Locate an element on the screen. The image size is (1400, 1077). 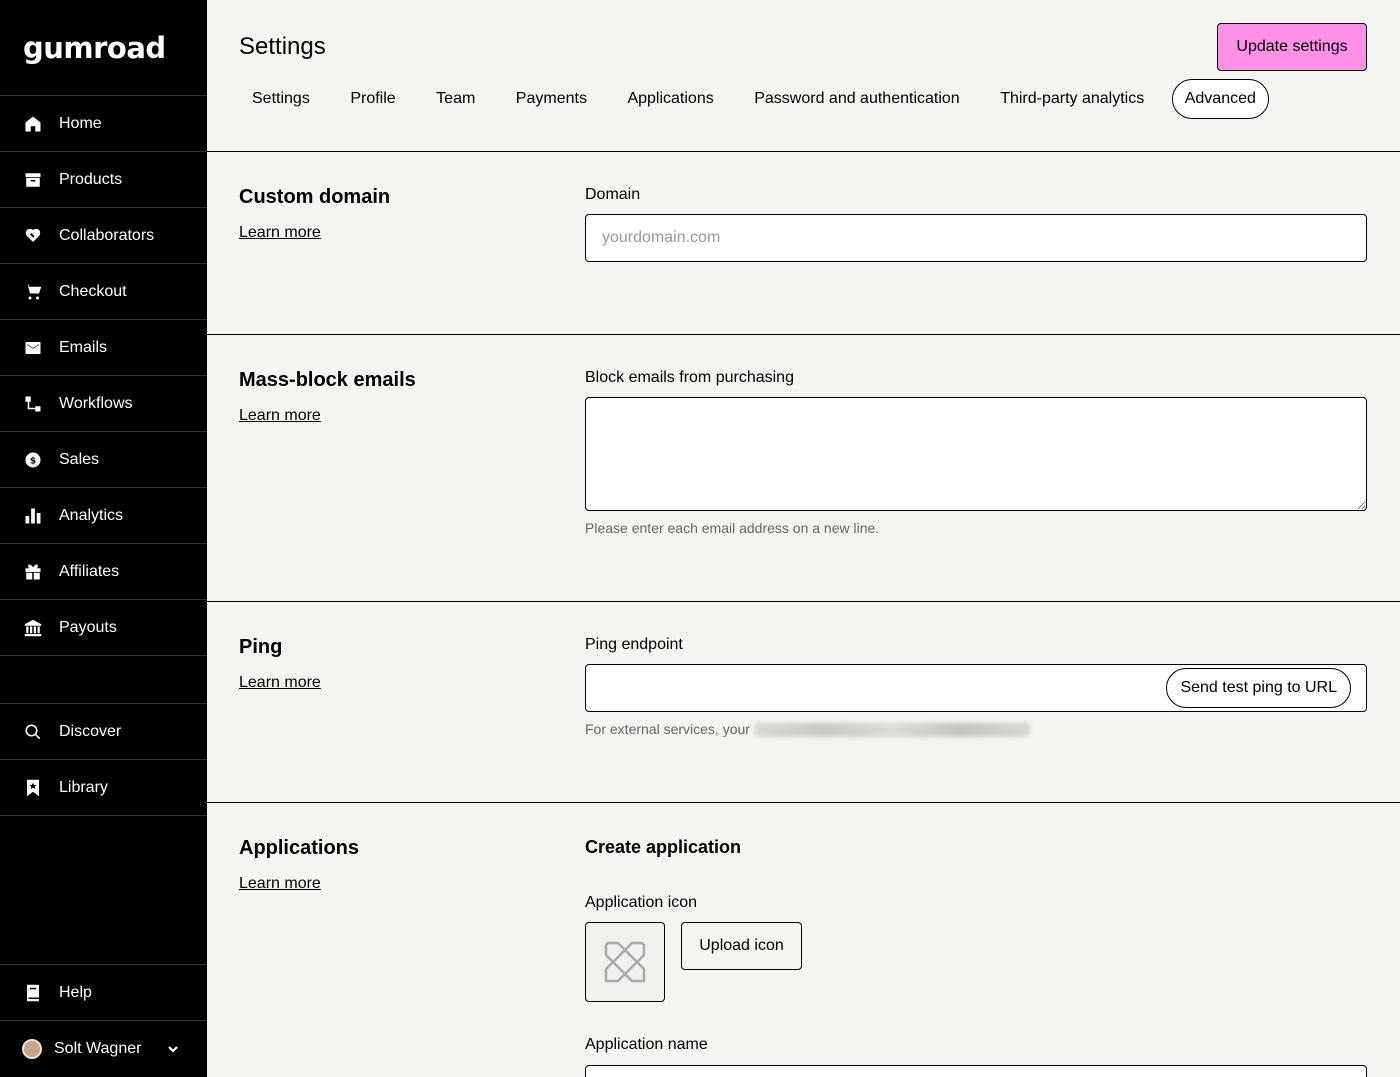
tab-payments: Payments is located at coordinates (551, 99).